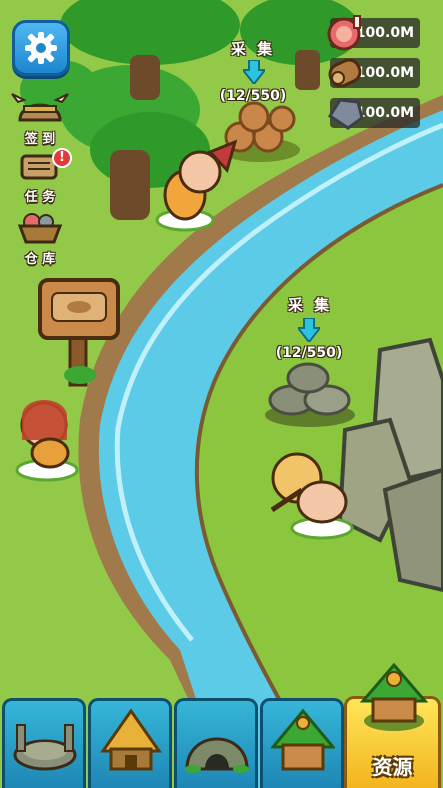 The image size is (443, 788). Describe the element at coordinates (40, 107) in the screenshot. I see `viking-helmet-icon` at that location.